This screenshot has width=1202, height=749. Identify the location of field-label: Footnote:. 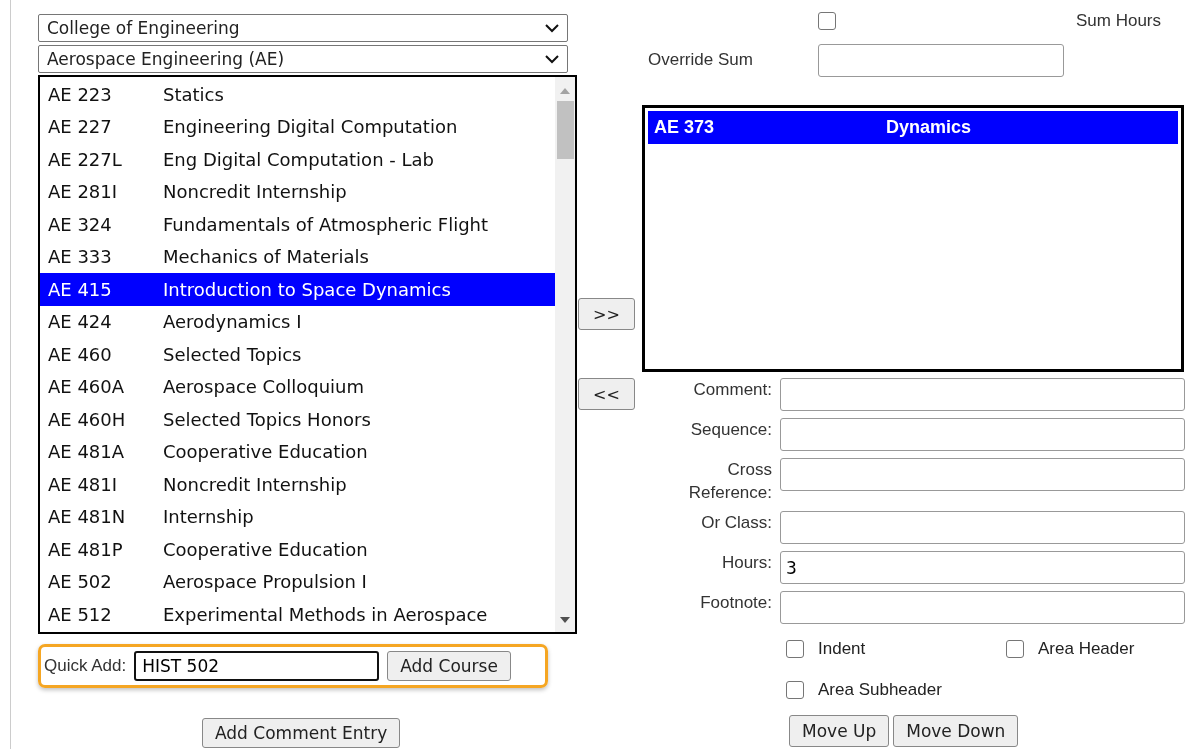
(735, 603).